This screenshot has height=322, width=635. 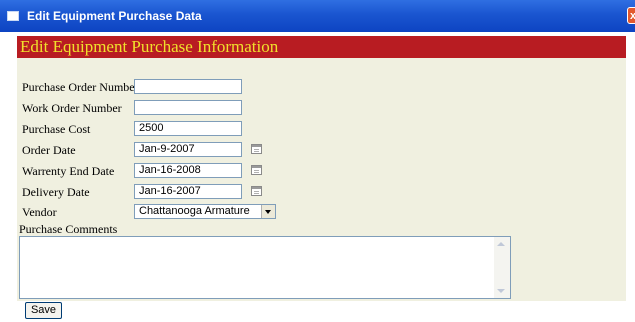 I want to click on window-title: Edit Equipment Purchase Data, so click(x=114, y=16).